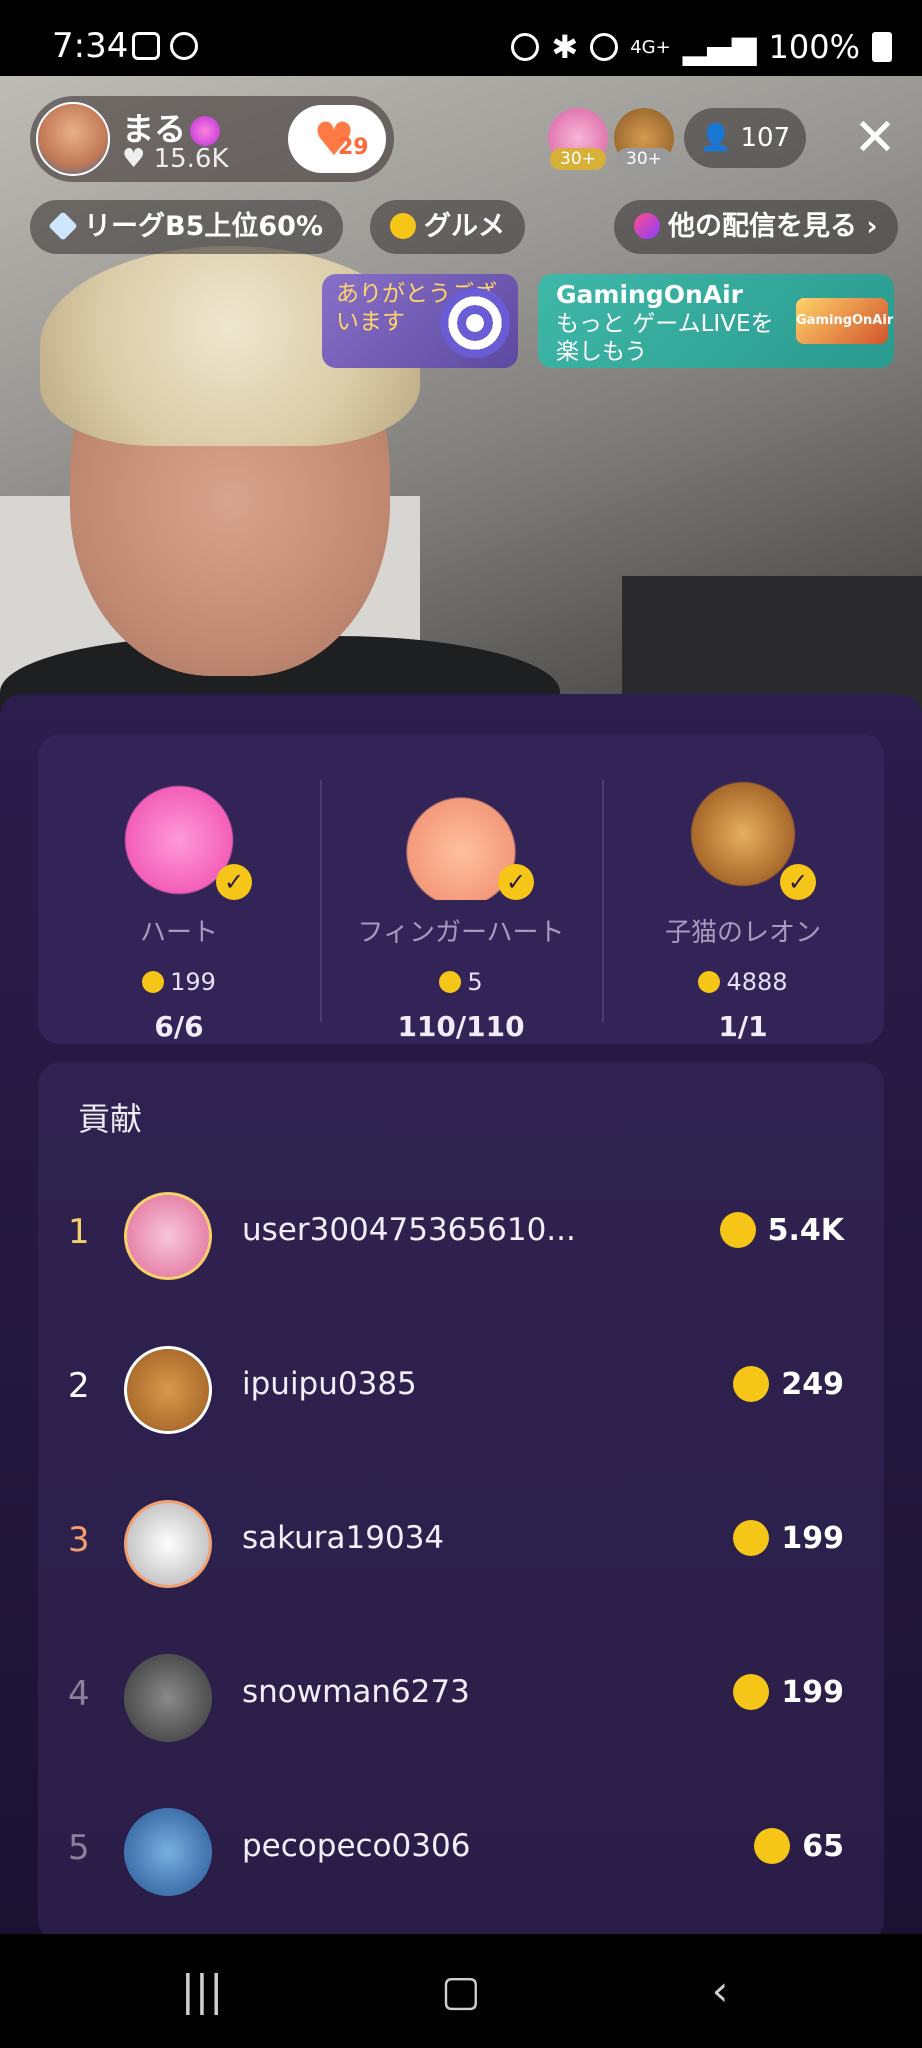 The image size is (922, 2048). Describe the element at coordinates (823, 1846) in the screenshot. I see `score-value: 65` at that location.